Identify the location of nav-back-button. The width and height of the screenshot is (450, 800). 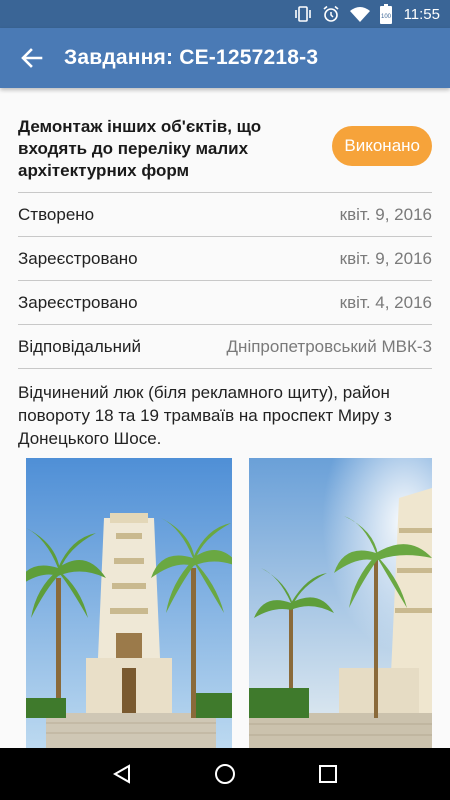
(122, 774).